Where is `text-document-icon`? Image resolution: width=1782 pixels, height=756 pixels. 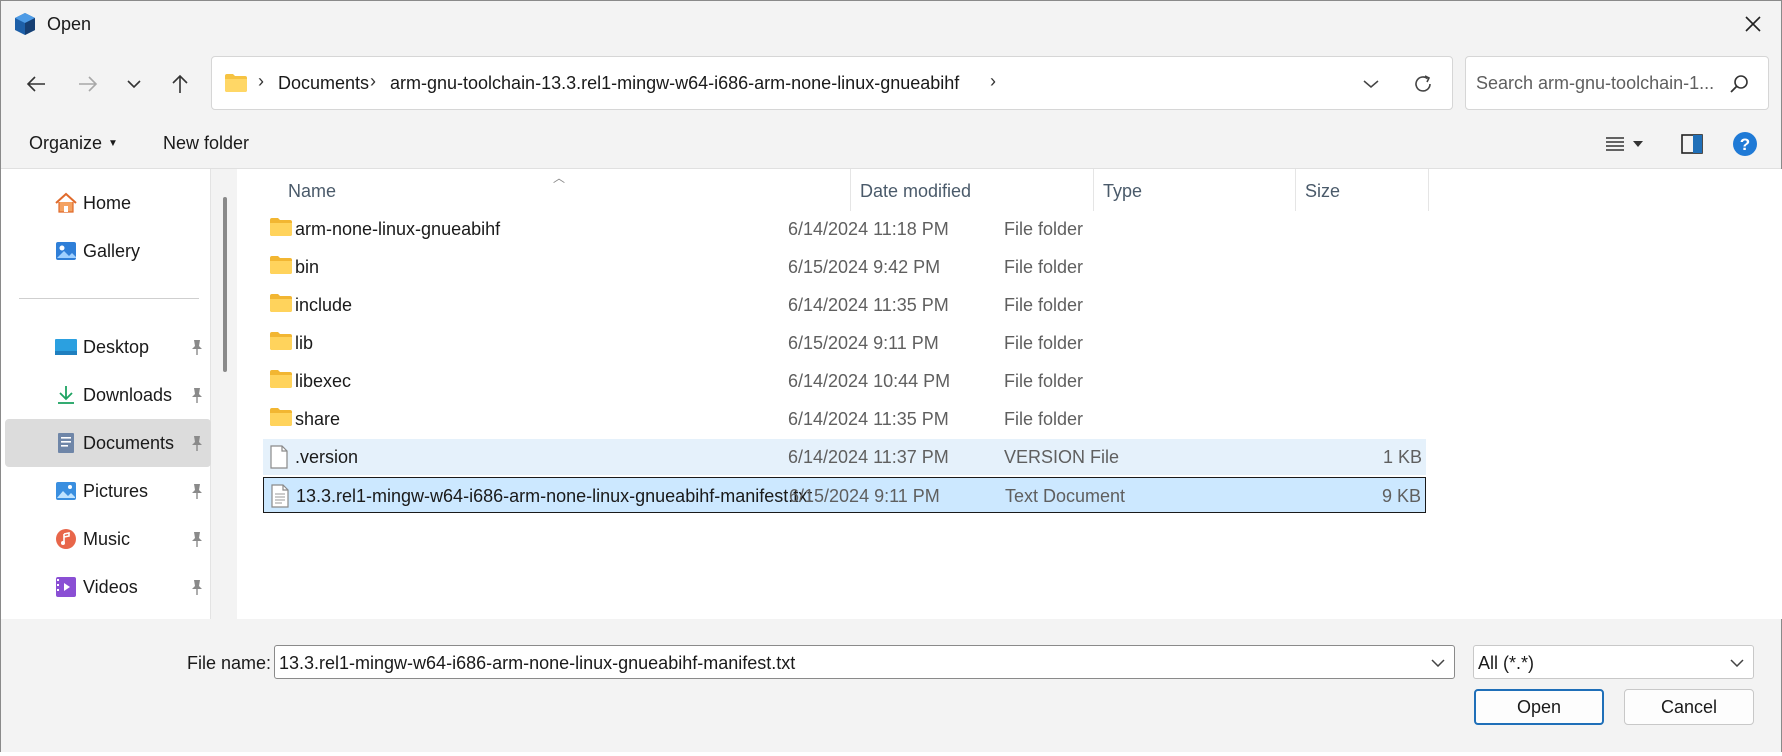
text-document-icon is located at coordinates (282, 496).